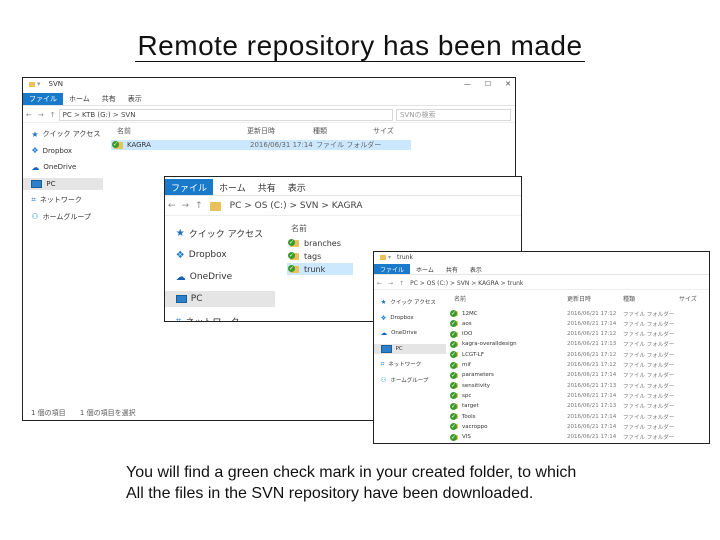 The width and height of the screenshot is (720, 540). What do you see at coordinates (578, 323) in the screenshot?
I see `list-item: aos 2016/06/21 17:14 ファイル フォルダー` at bounding box center [578, 323].